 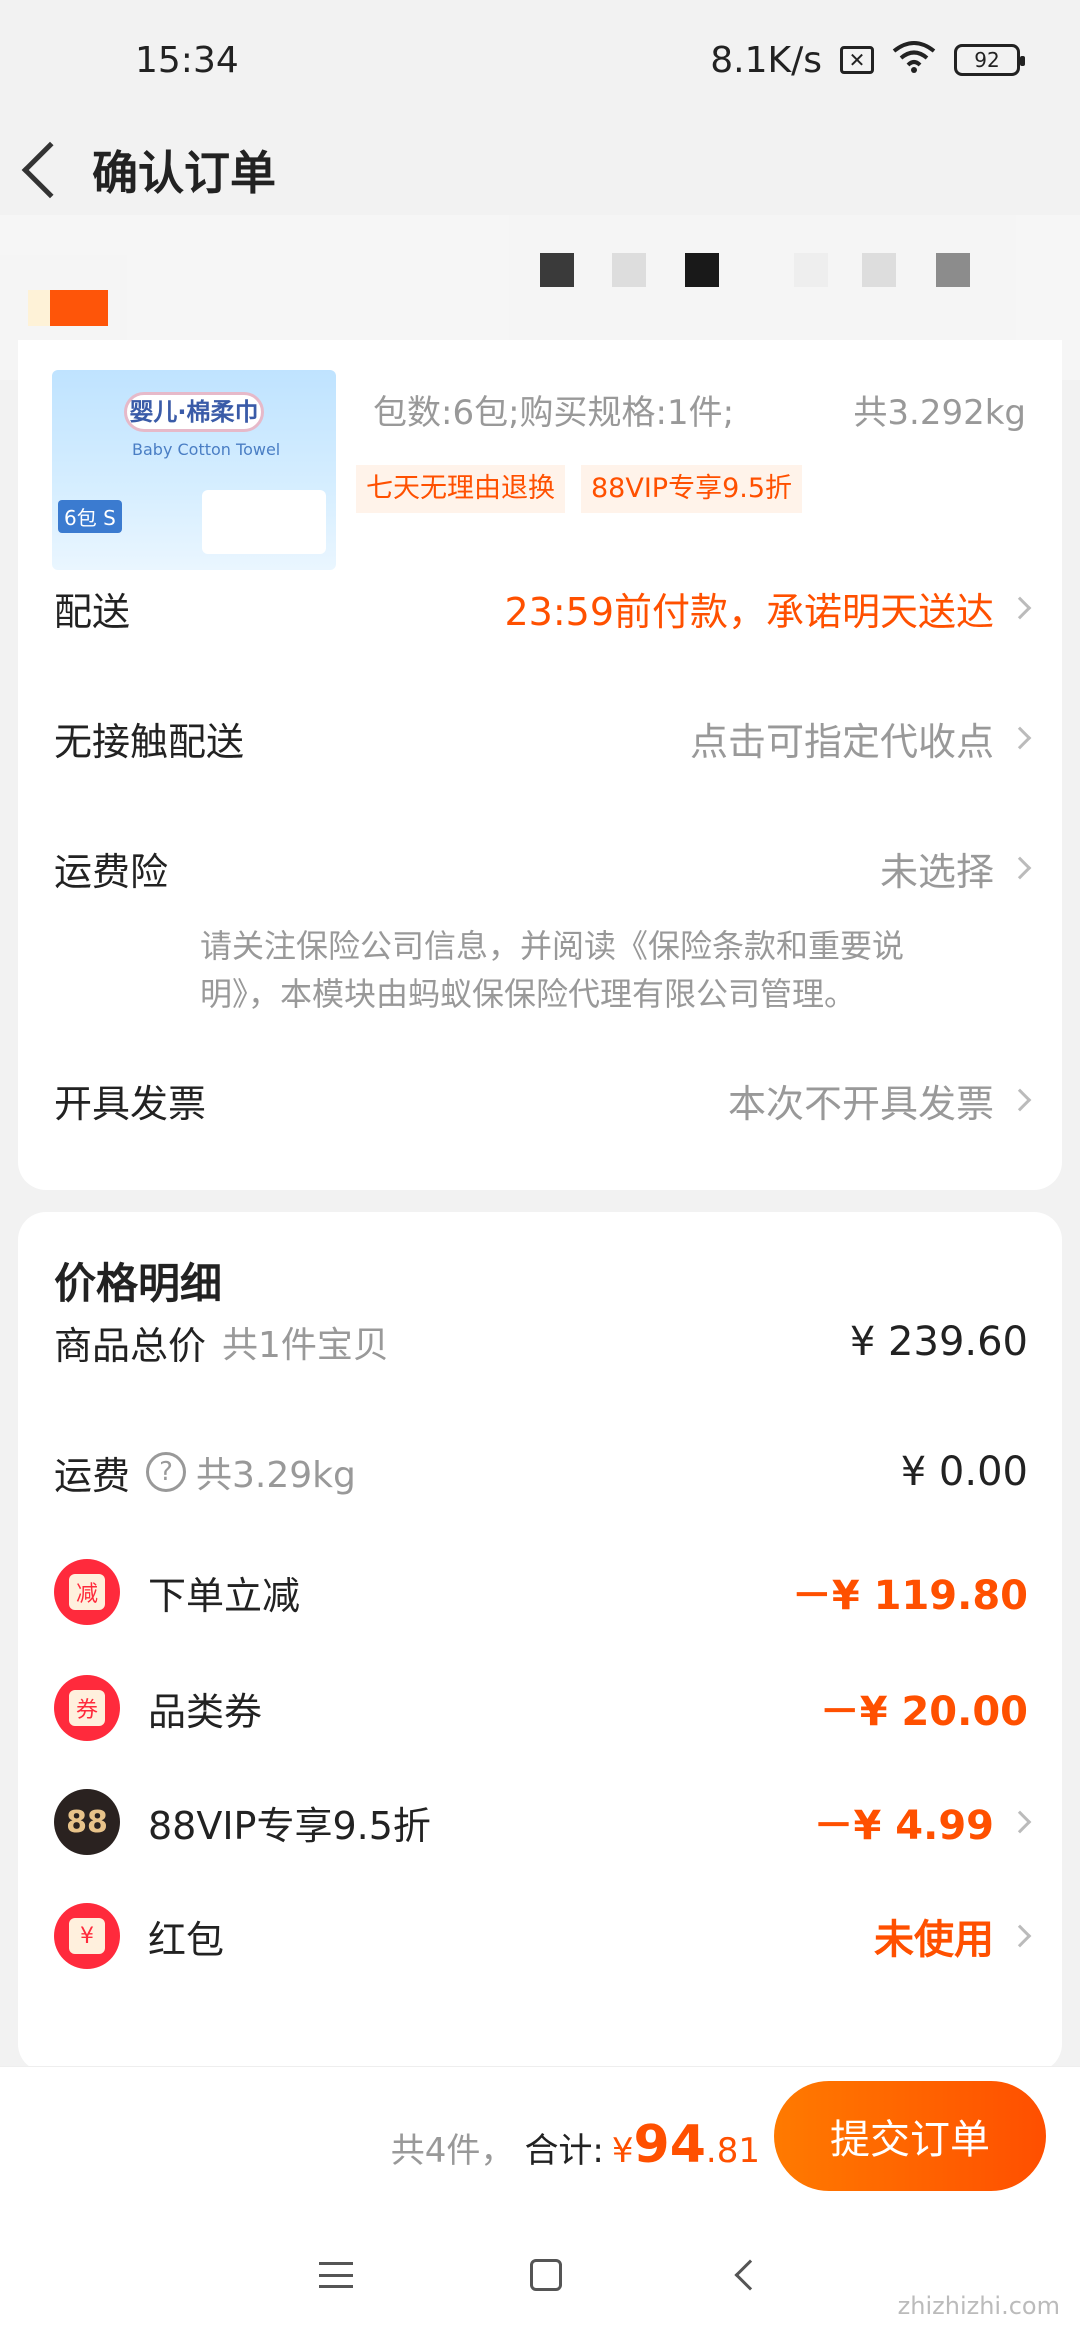 What do you see at coordinates (938, 1342) in the screenshot?
I see `goods-total-value: ¥ 239.60` at bounding box center [938, 1342].